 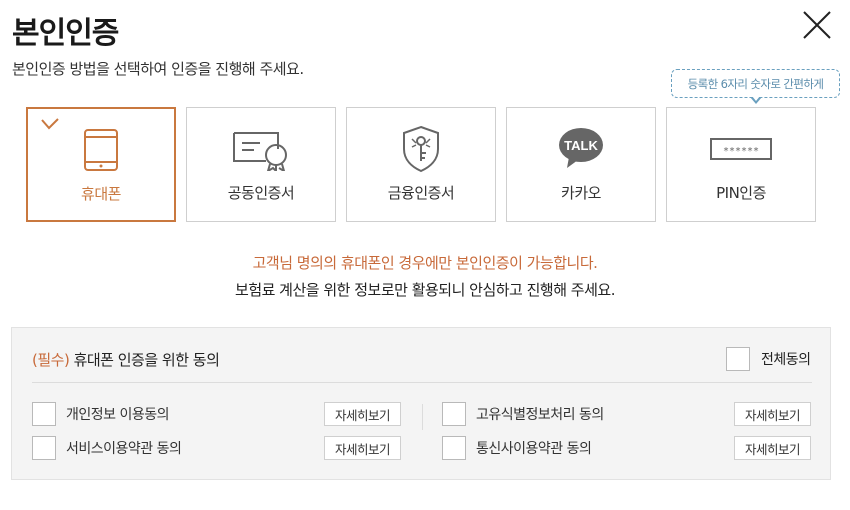 I want to click on method-financial-certificate: 금융인증서, so click(x=421, y=164).